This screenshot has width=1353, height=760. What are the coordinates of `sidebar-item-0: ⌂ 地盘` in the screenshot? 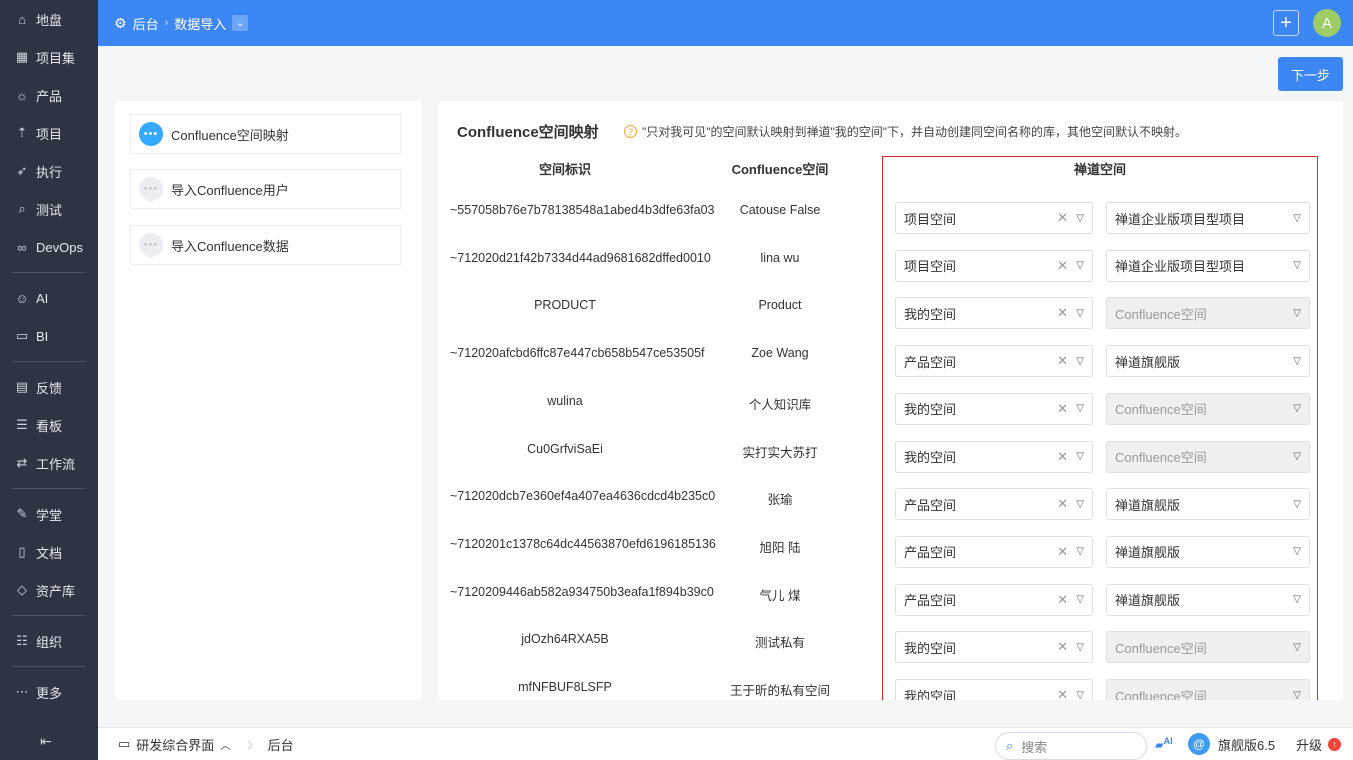 It's located at (49, 19).